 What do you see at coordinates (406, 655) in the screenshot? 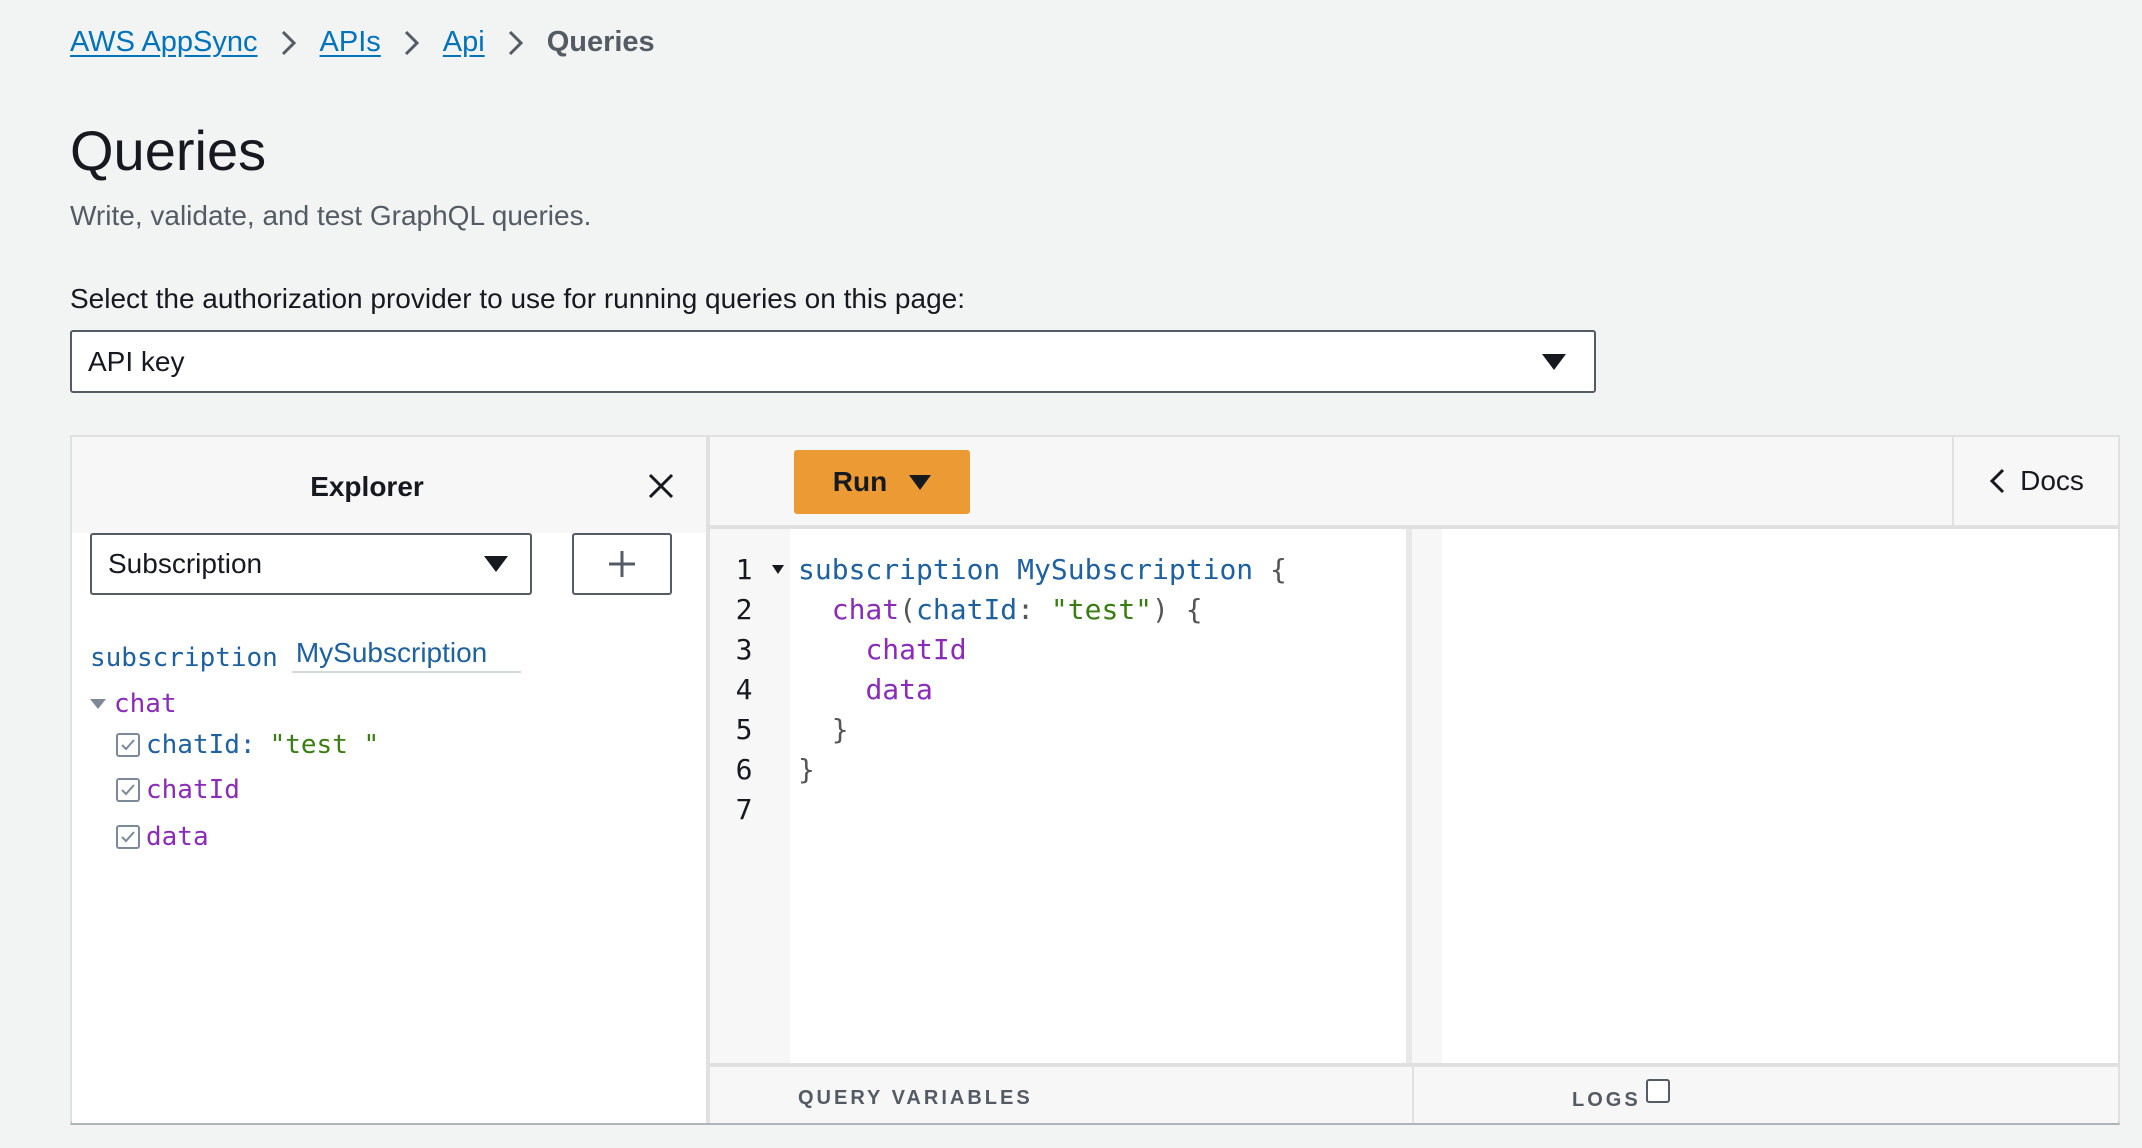
I see `operation-name-input: MySubscription` at bounding box center [406, 655].